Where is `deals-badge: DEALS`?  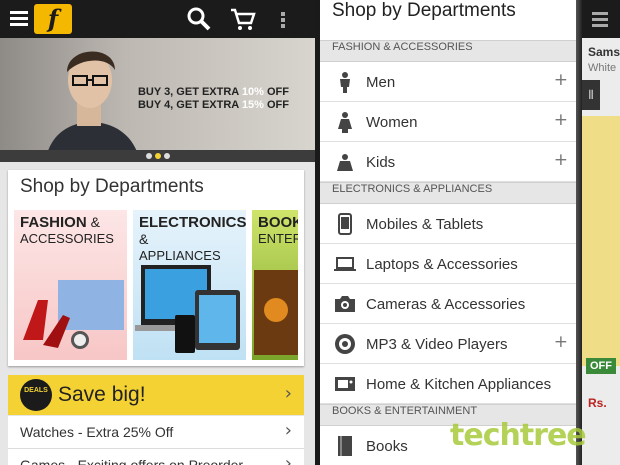
deals-badge: DEALS is located at coordinates (36, 395).